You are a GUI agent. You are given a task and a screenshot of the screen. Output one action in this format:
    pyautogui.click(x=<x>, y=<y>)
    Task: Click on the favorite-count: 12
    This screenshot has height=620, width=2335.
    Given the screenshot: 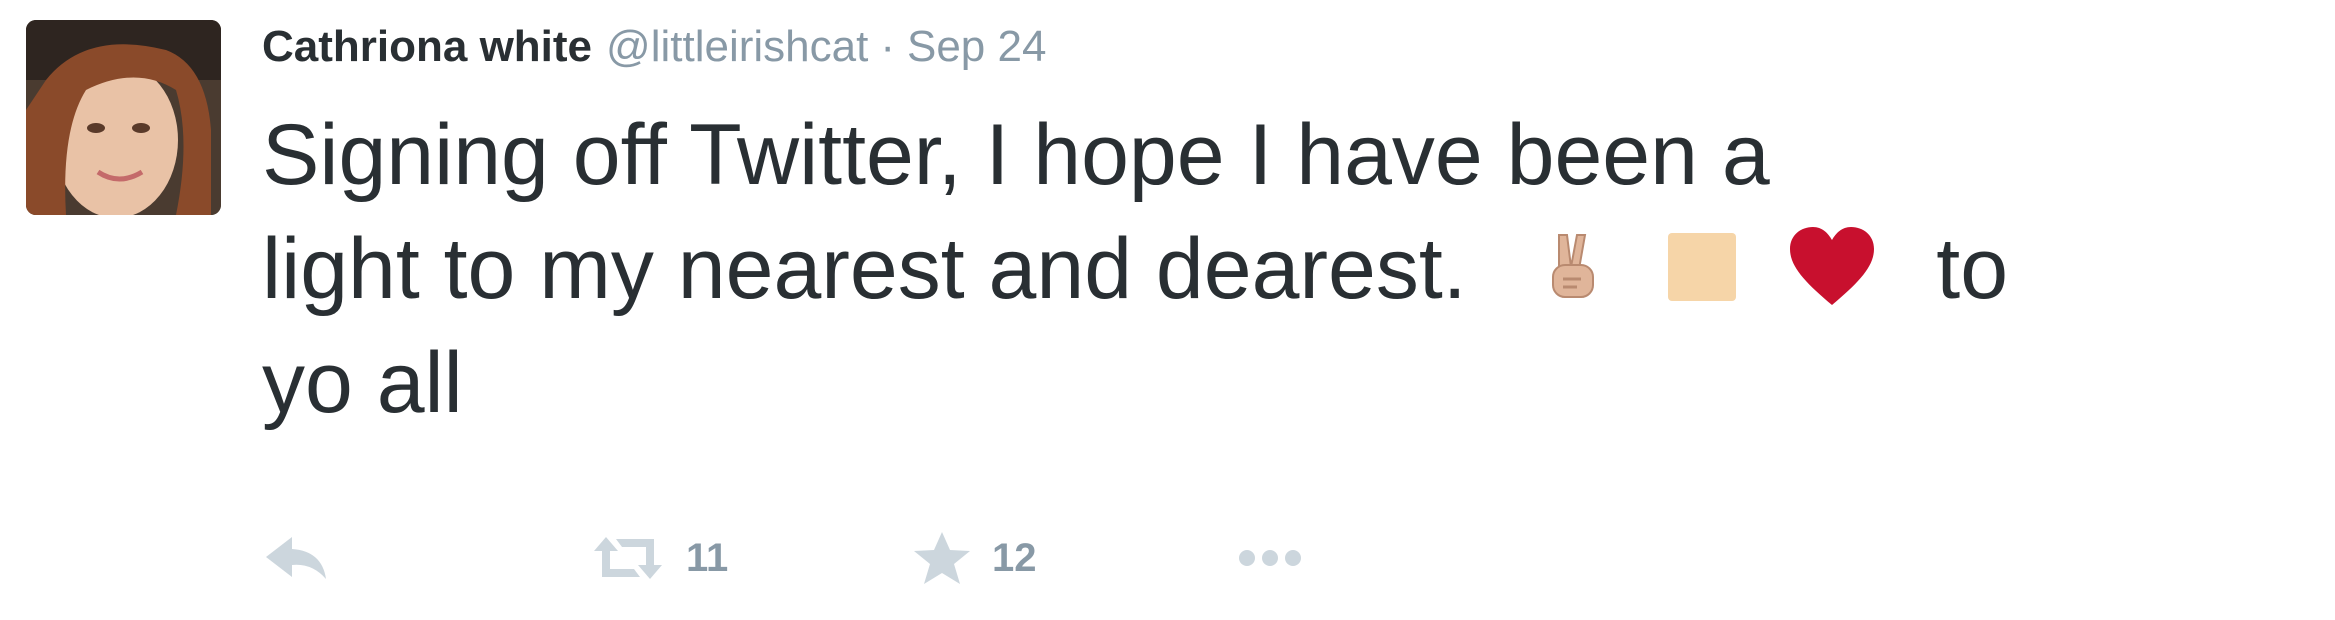 What is the action you would take?
    pyautogui.click(x=1014, y=557)
    